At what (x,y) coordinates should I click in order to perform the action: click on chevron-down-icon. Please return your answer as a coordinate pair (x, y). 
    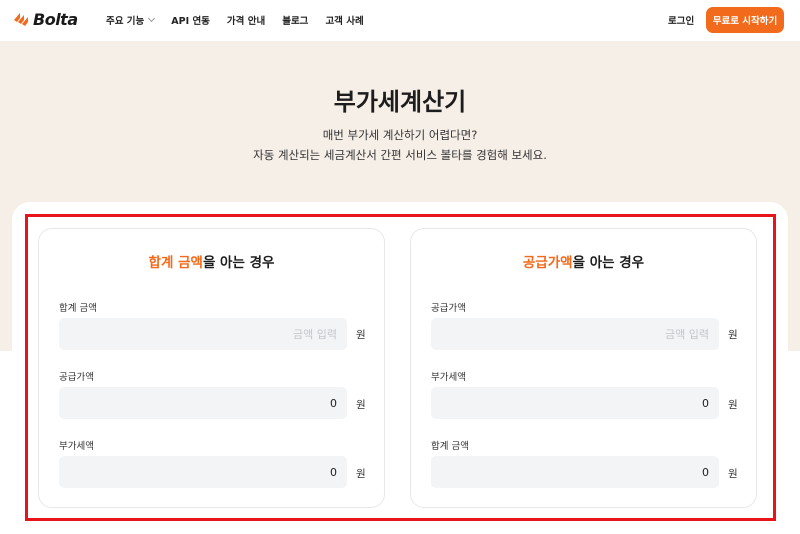
    Looking at the image, I should click on (152, 18).